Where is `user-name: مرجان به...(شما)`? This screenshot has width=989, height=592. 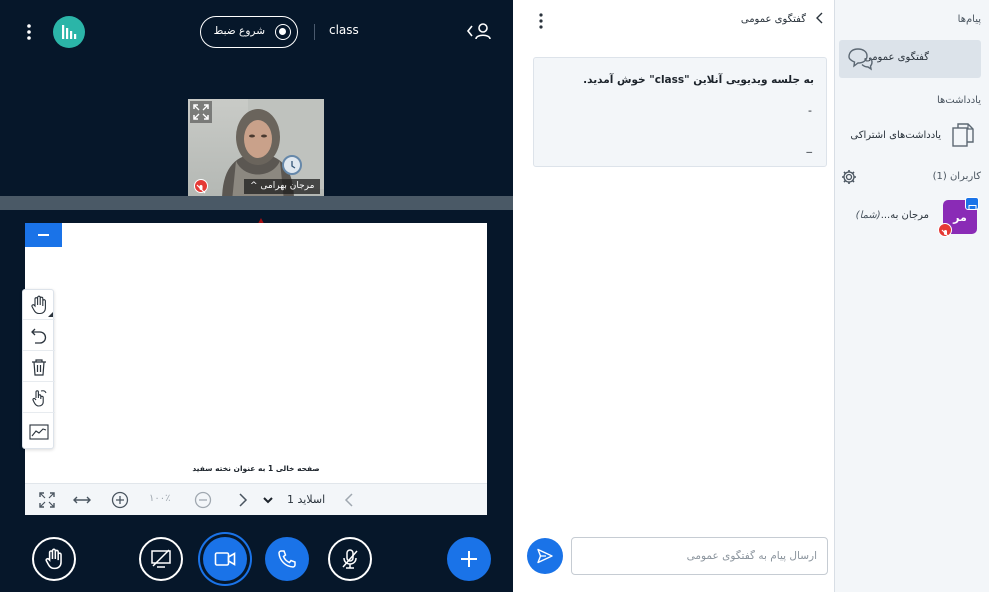
user-name: مرجان به...(شما) is located at coordinates (892, 215).